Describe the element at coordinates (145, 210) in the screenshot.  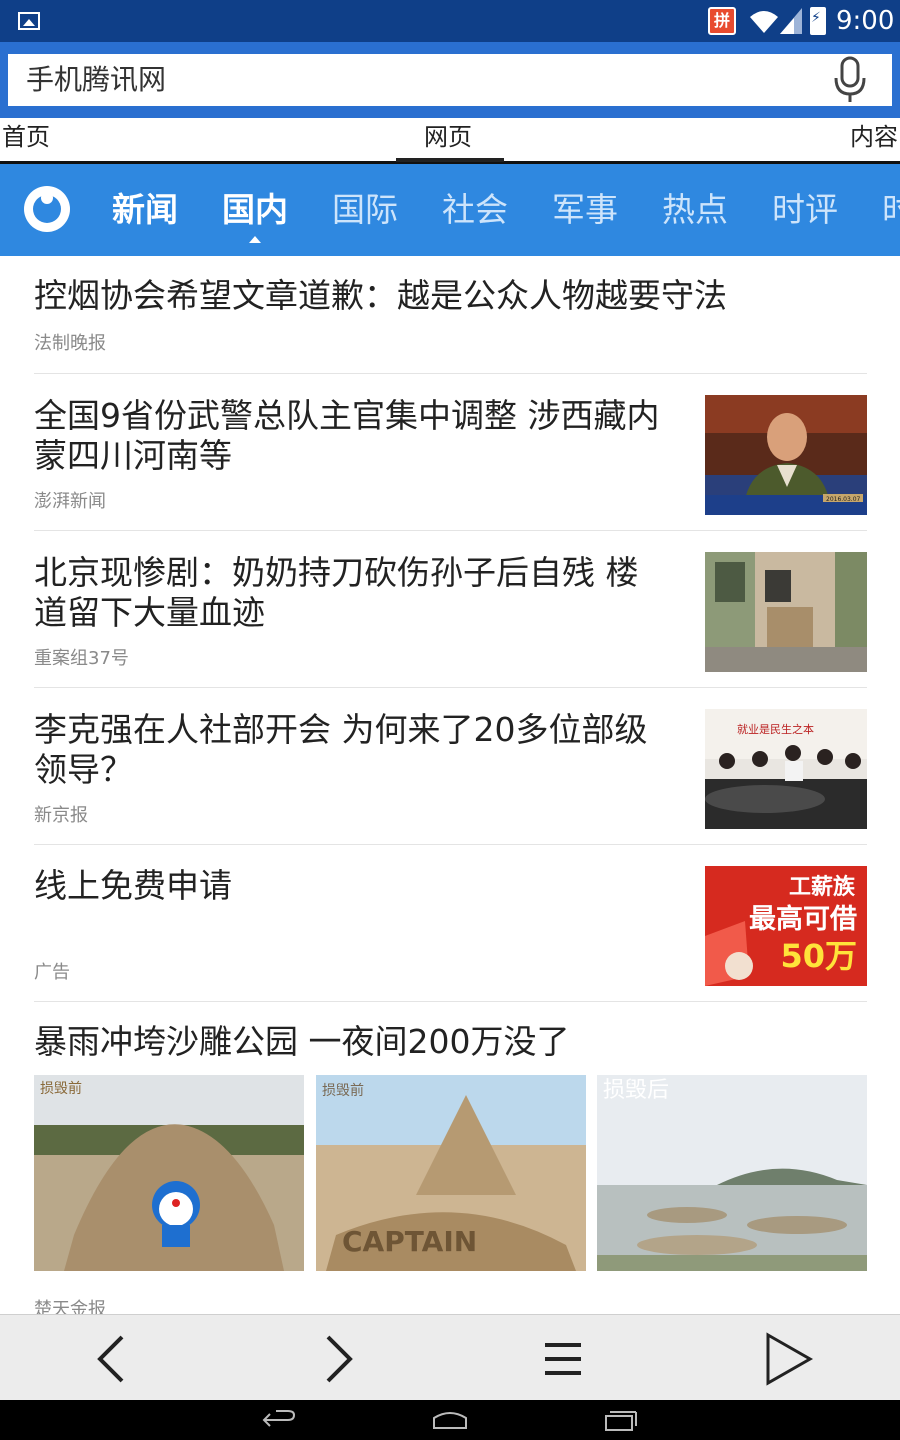
I see `channel-news: 新闻` at that location.